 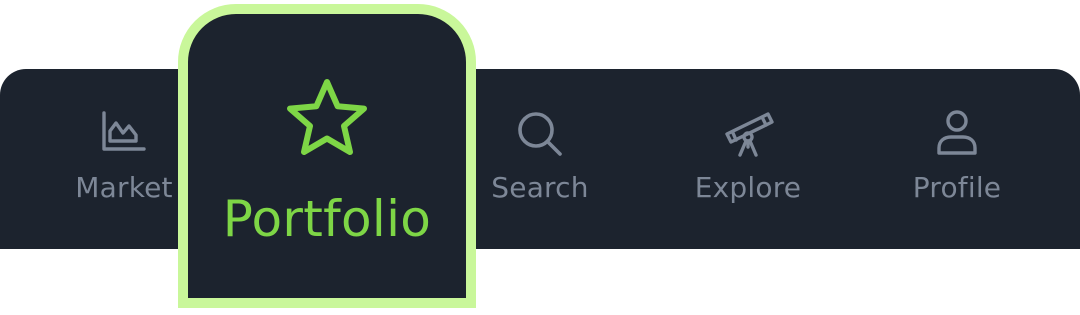 What do you see at coordinates (957, 187) in the screenshot?
I see `tab-profile-label: Profile` at bounding box center [957, 187].